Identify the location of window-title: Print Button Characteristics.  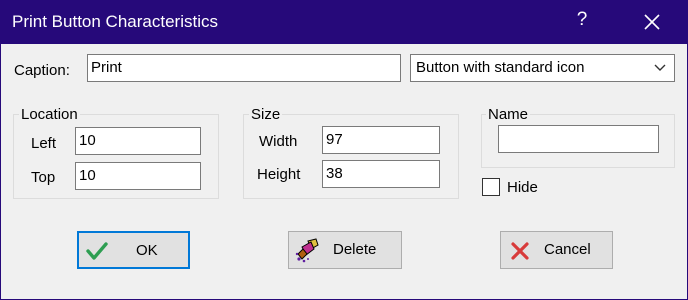
(115, 21).